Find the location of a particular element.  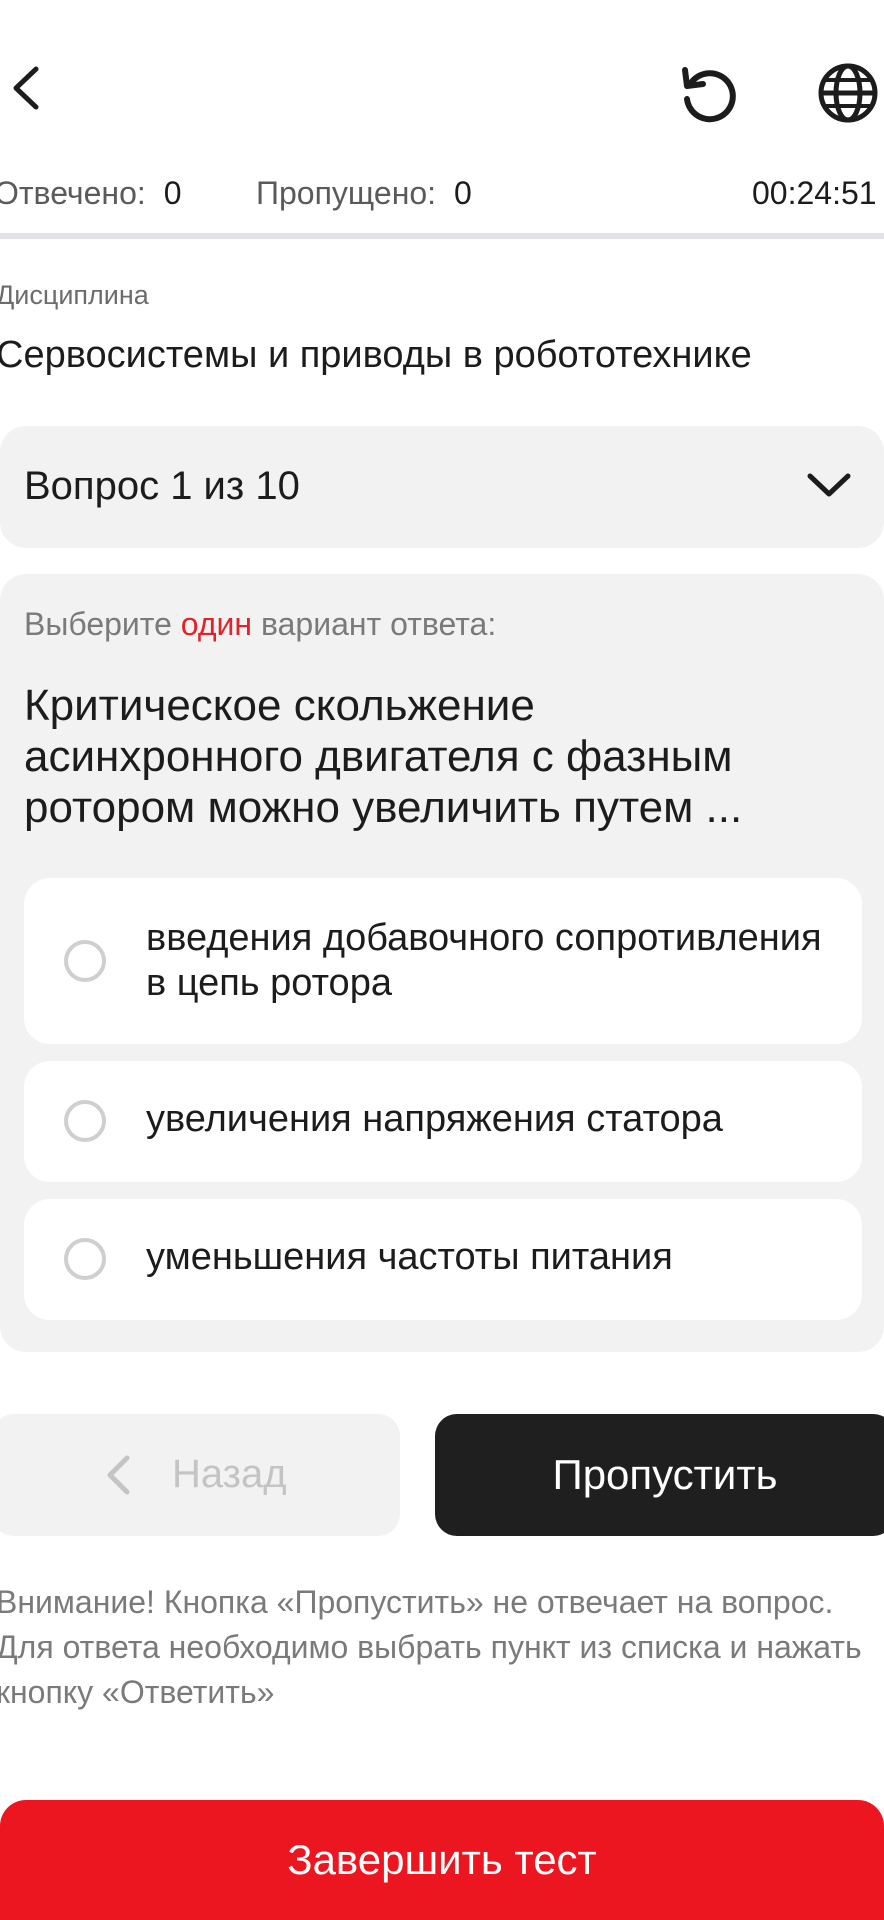

answered-value: 0 is located at coordinates (172, 193).